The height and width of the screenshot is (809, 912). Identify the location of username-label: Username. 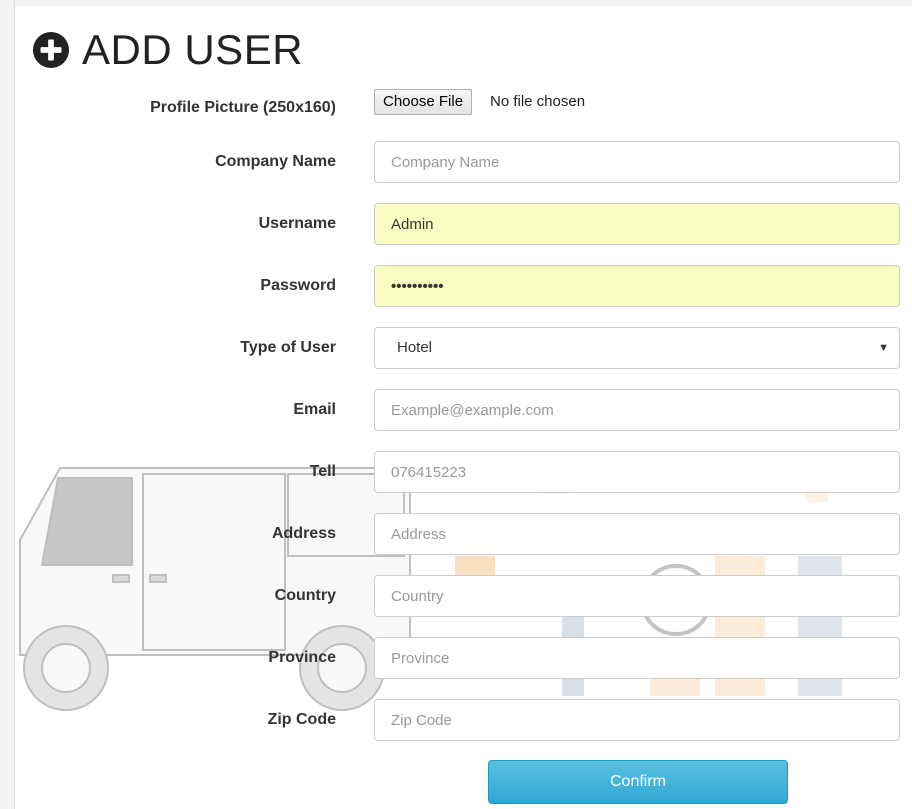
(297, 223).